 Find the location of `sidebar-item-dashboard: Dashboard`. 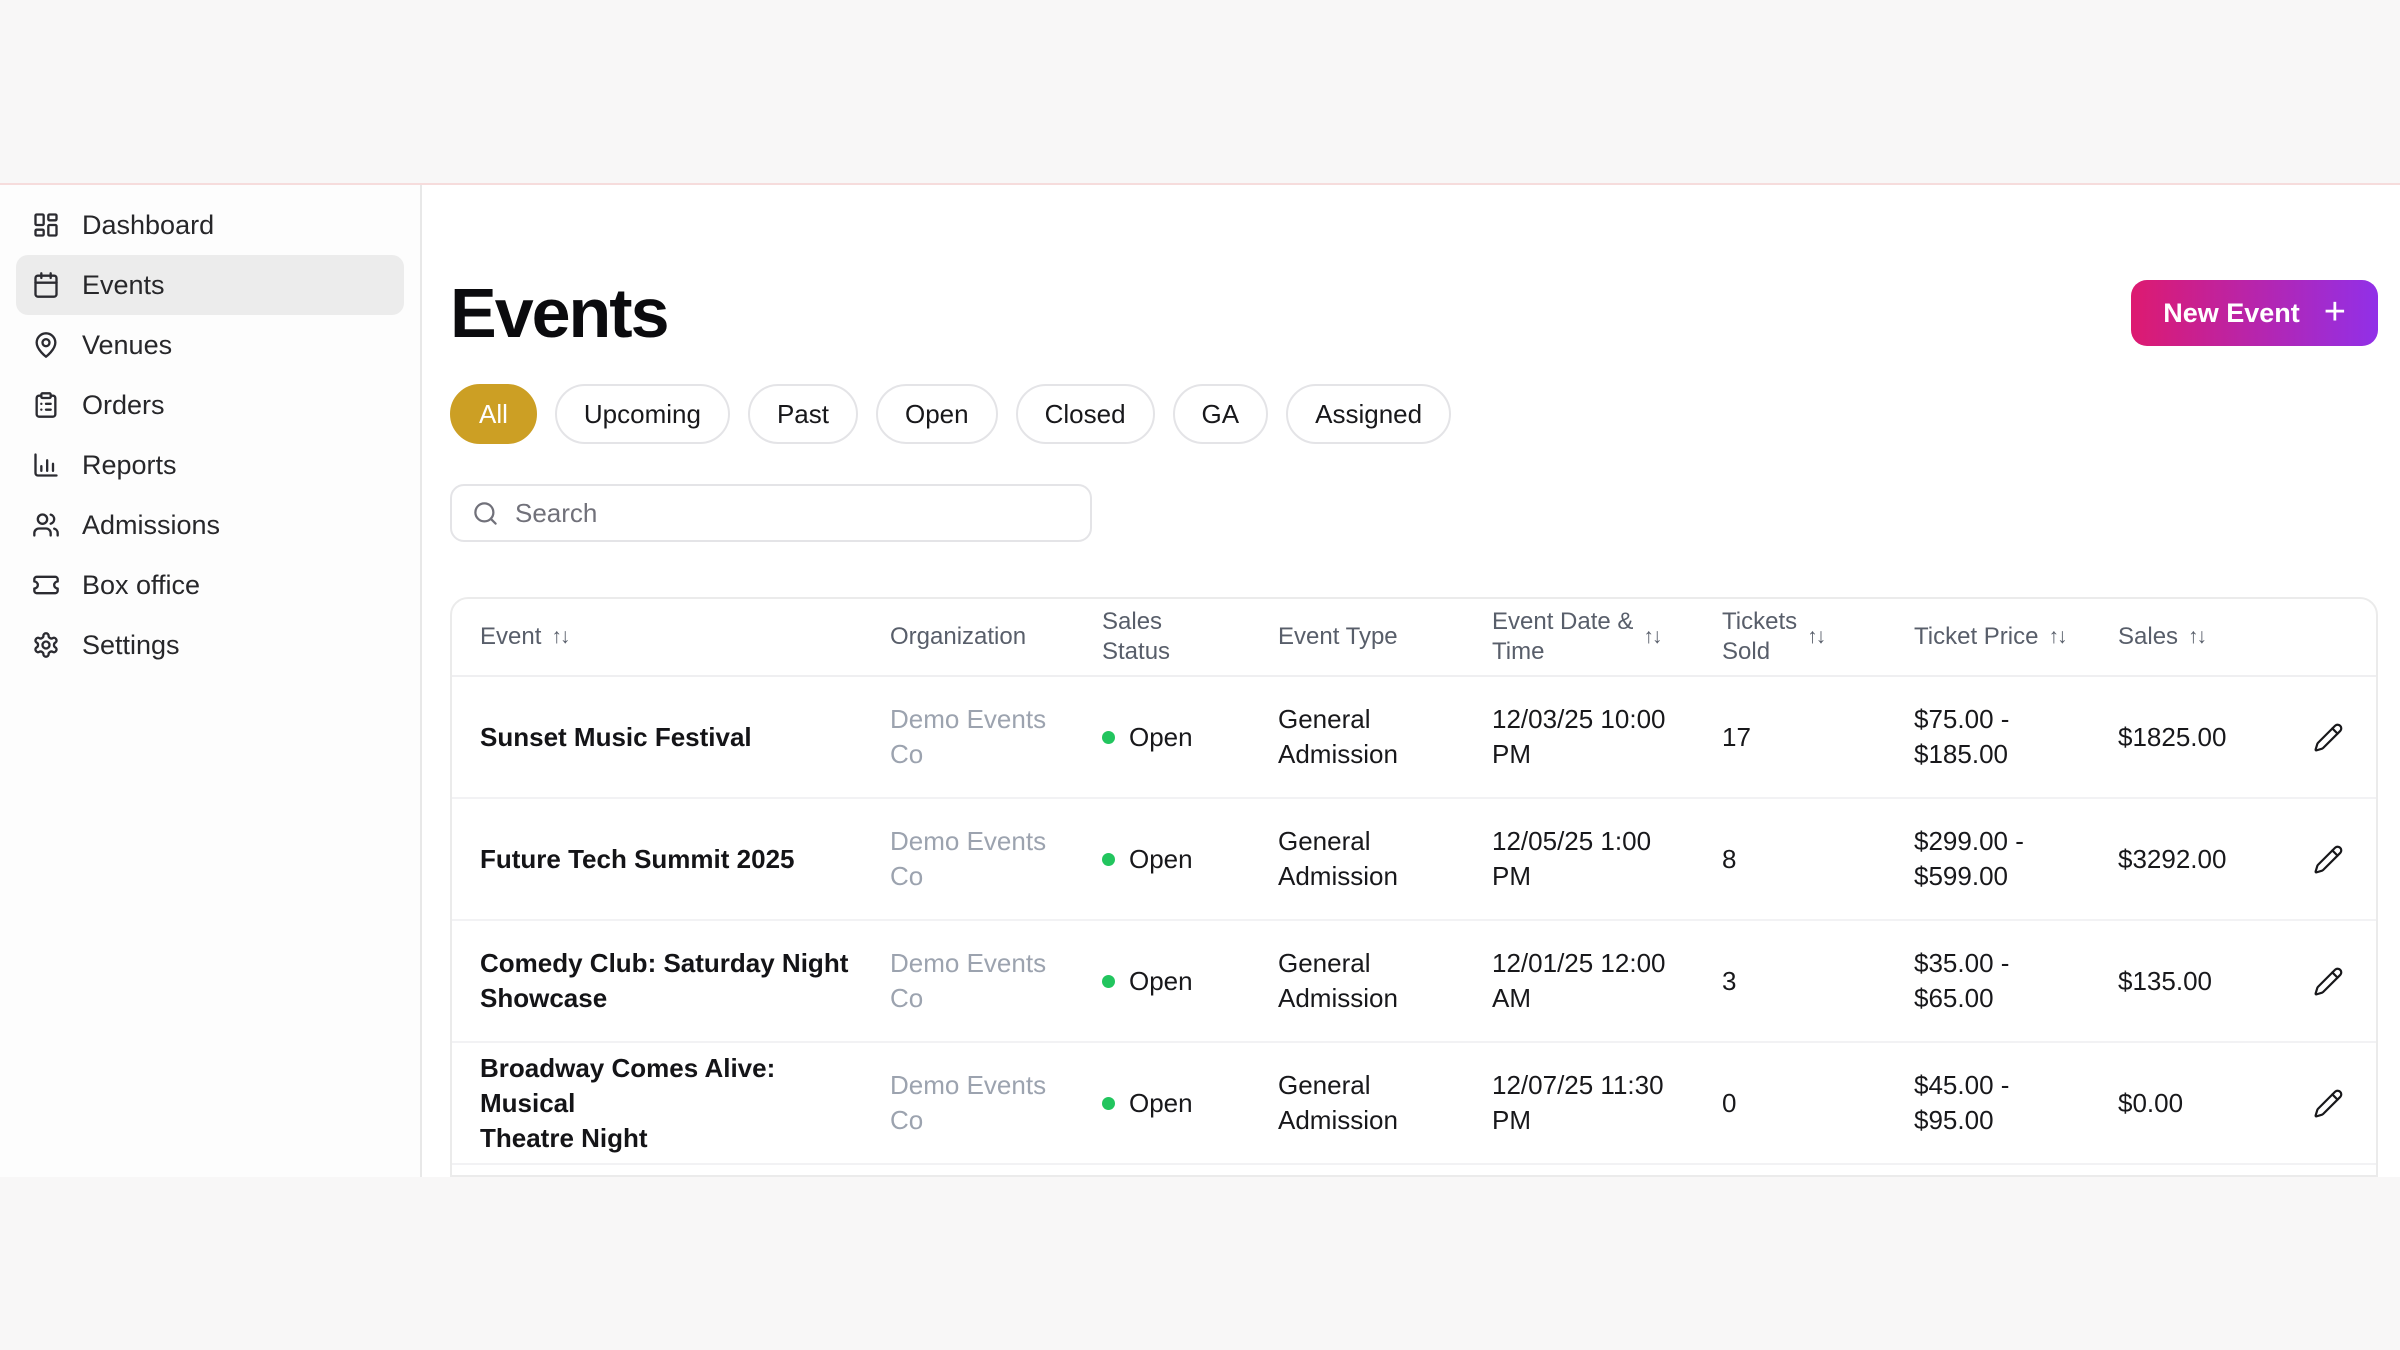

sidebar-item-dashboard: Dashboard is located at coordinates (210, 225).